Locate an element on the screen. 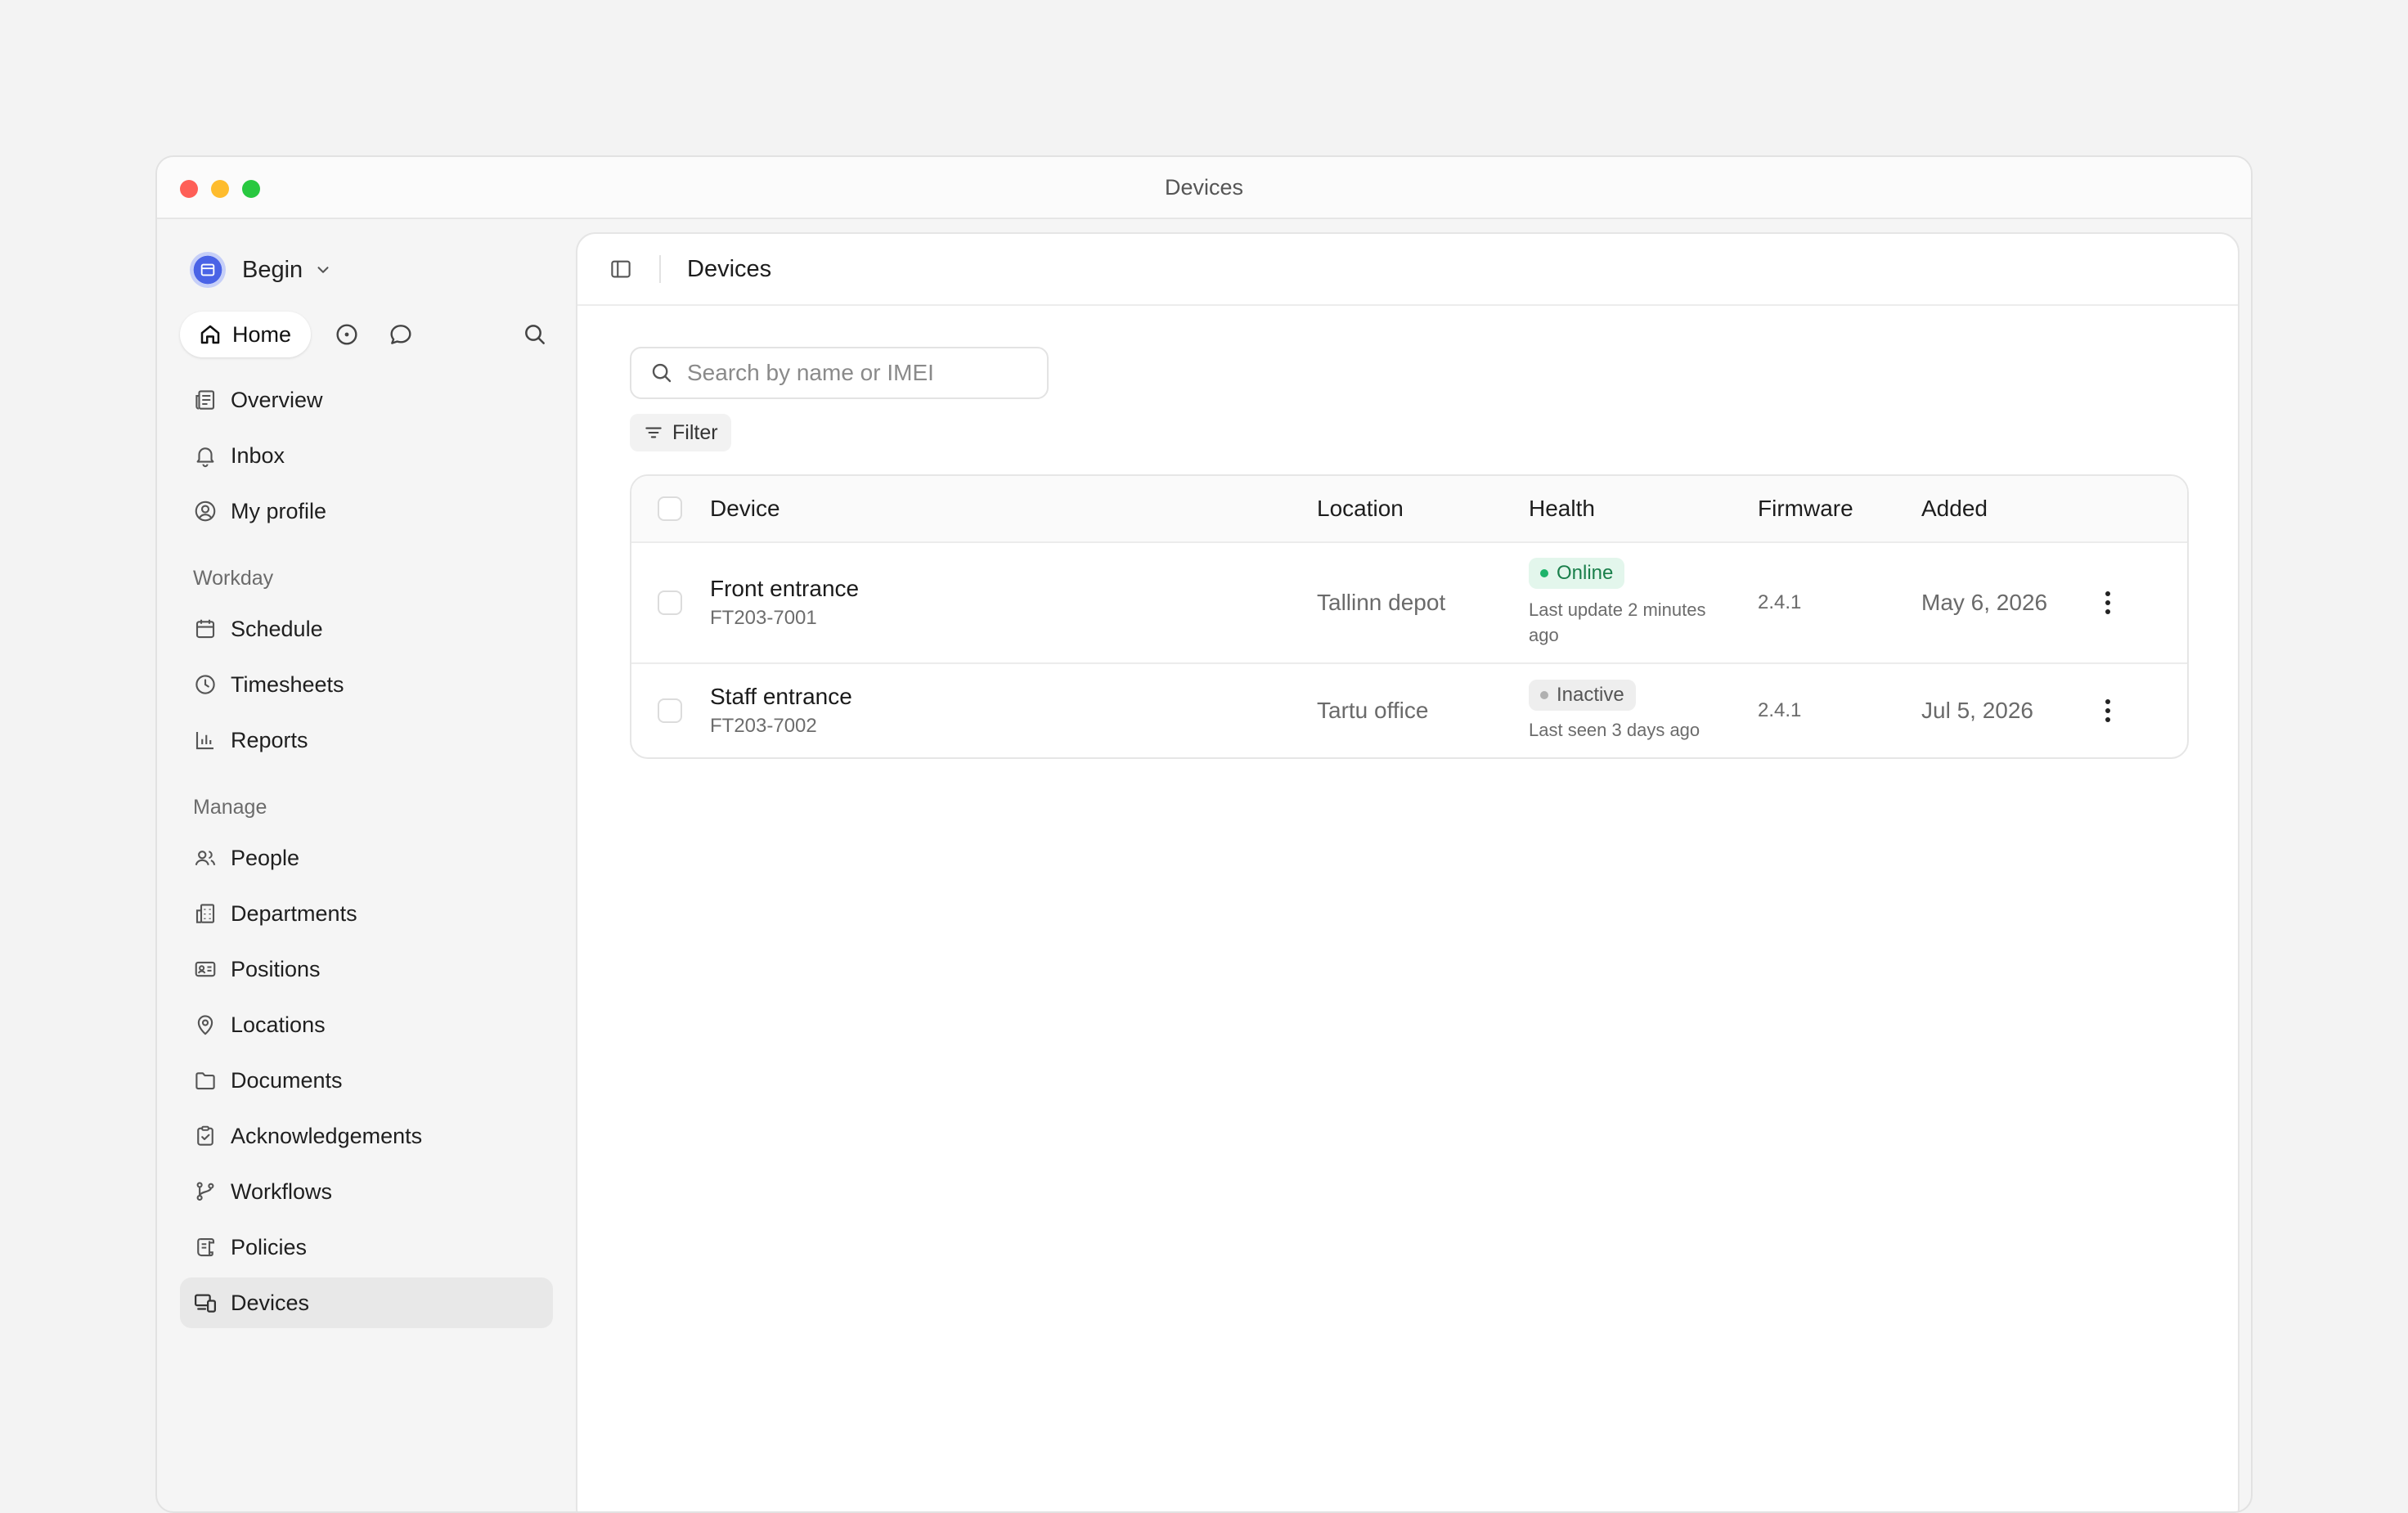 The image size is (2408, 1513). sidebar-toggle-button is located at coordinates (621, 269).